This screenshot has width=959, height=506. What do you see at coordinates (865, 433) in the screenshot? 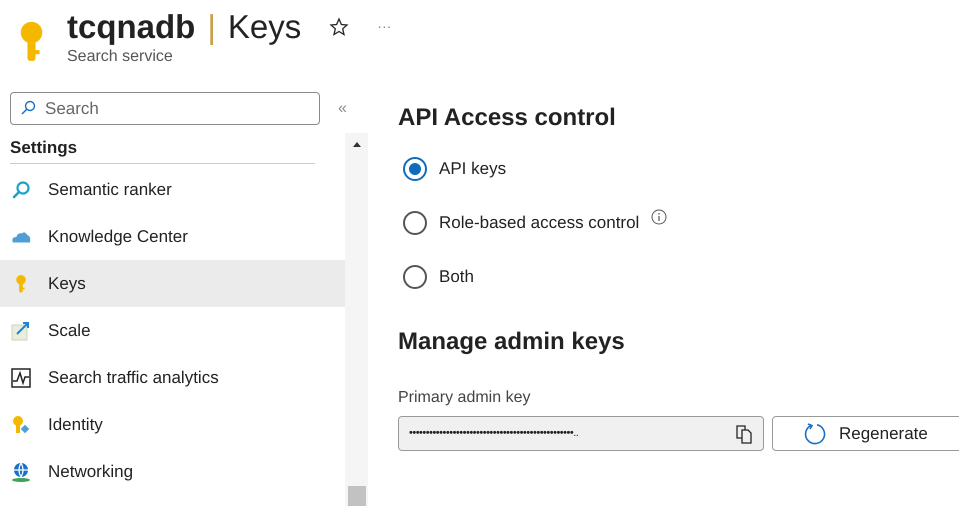
I see `regenerate-button: Regenerate` at bounding box center [865, 433].